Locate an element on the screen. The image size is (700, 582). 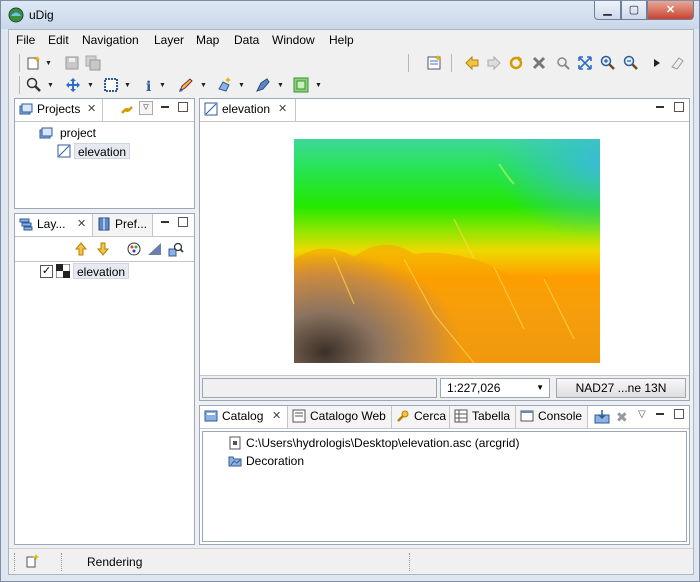
properties-icon is located at coordinates (434, 63).